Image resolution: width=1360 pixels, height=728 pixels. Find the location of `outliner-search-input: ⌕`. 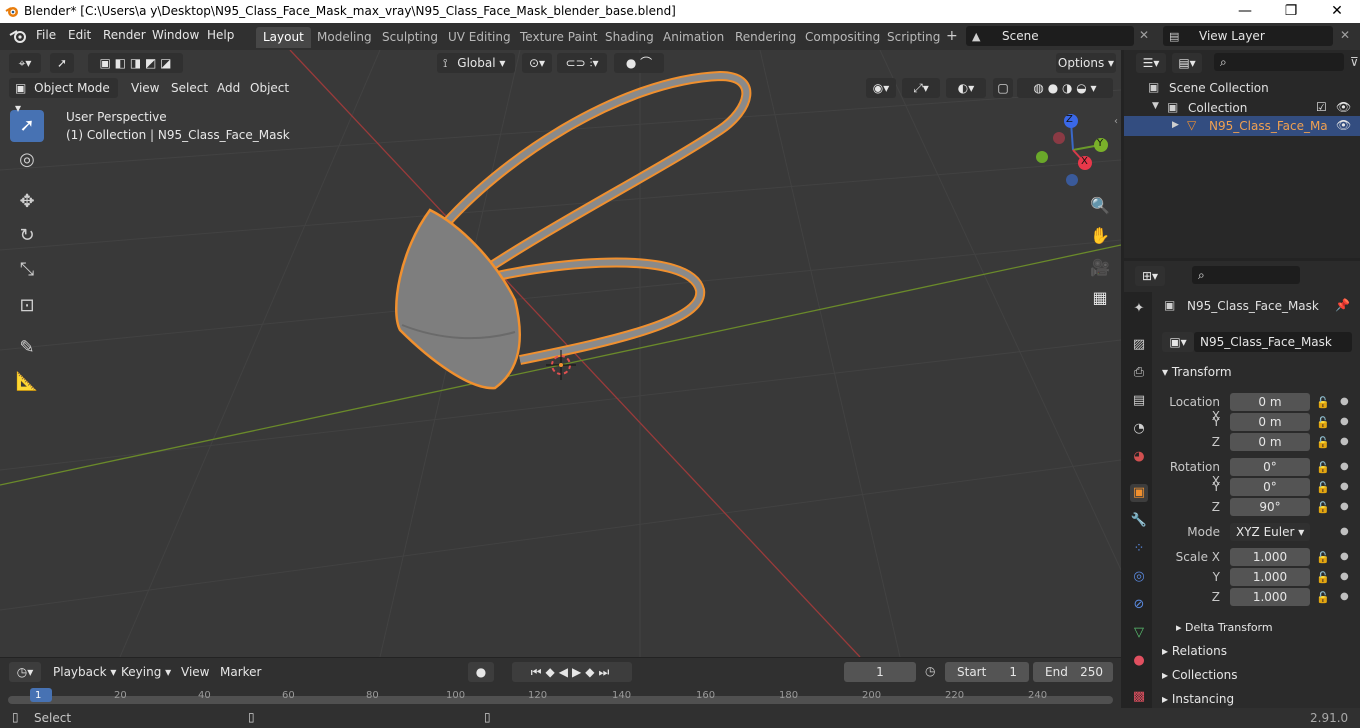

outliner-search-input: ⌕ is located at coordinates (1279, 62).